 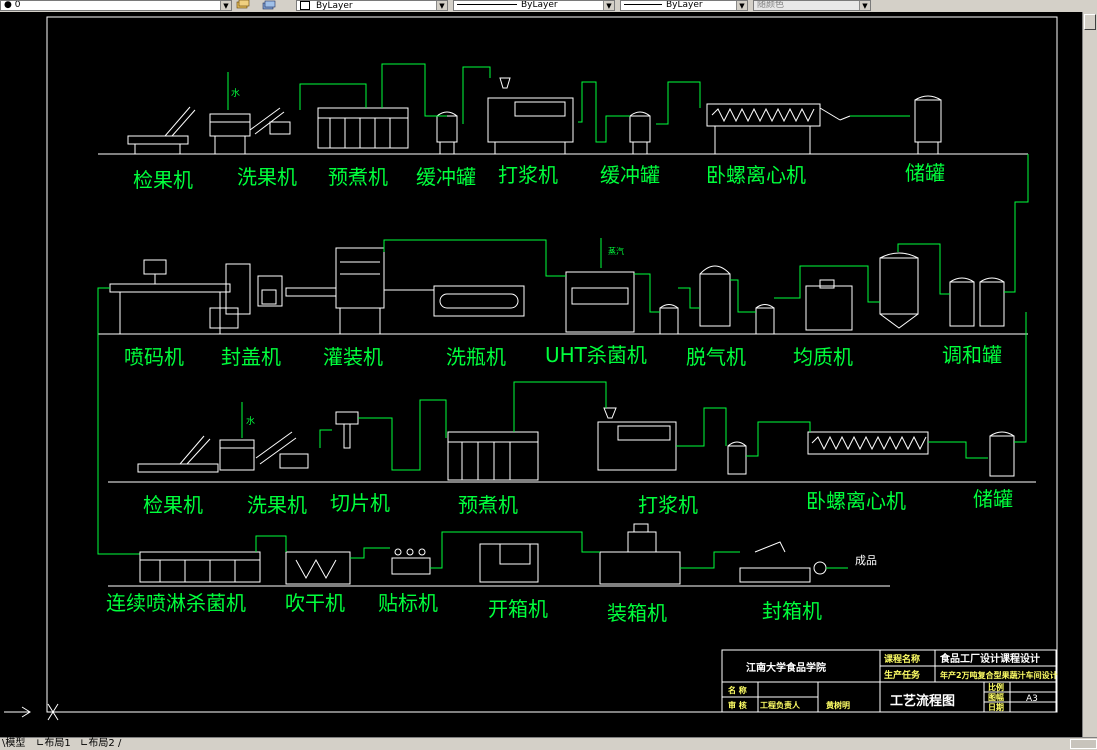 What do you see at coordinates (925, 173) in the screenshot?
I see `row1-label-8: 储罐` at bounding box center [925, 173].